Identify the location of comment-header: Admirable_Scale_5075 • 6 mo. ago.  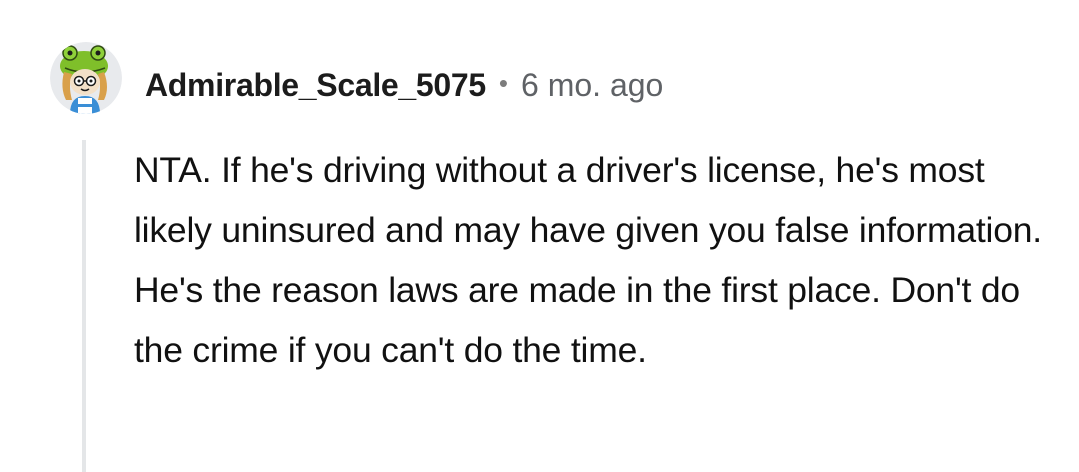
(404, 85).